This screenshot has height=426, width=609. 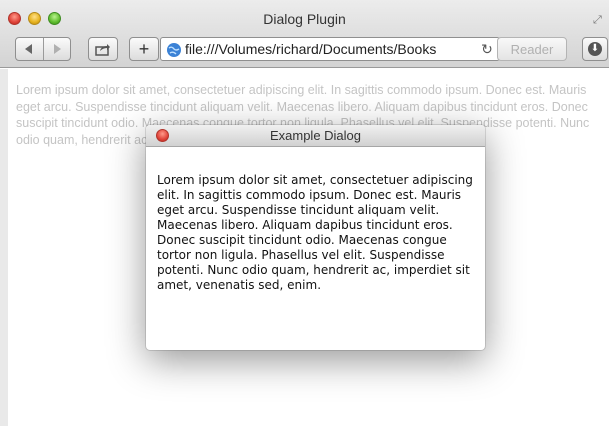 I want to click on reader-button: Reader, so click(x=532, y=49).